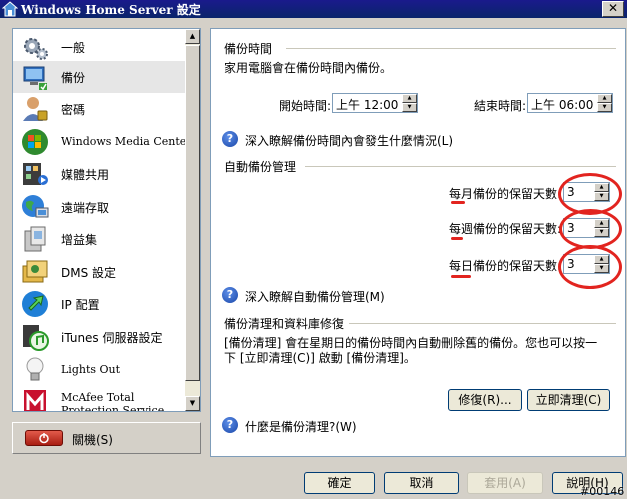 Image resolution: width=627 pixels, height=499 pixels. I want to click on start-time-value: 上午 12:00, so click(367, 105).